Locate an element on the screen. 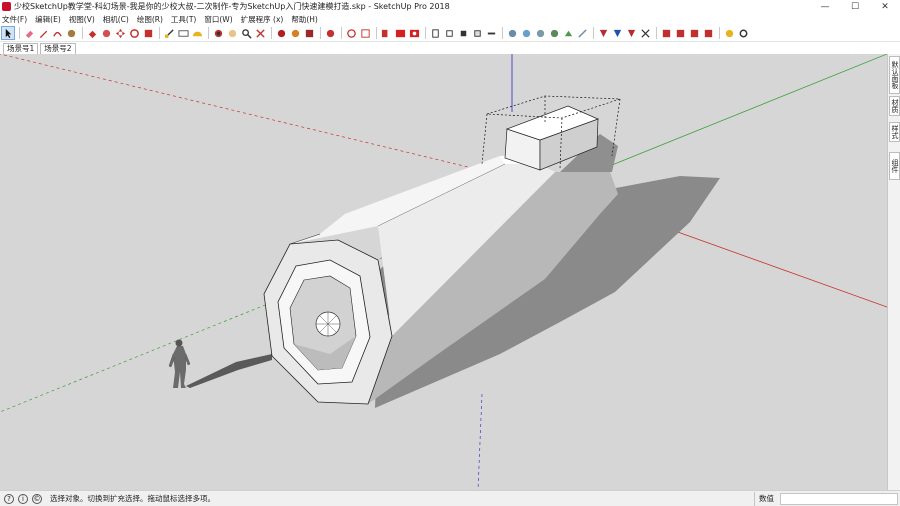 The height and width of the screenshot is (506, 900). tray-tab-styles: 样式 is located at coordinates (894, 132).